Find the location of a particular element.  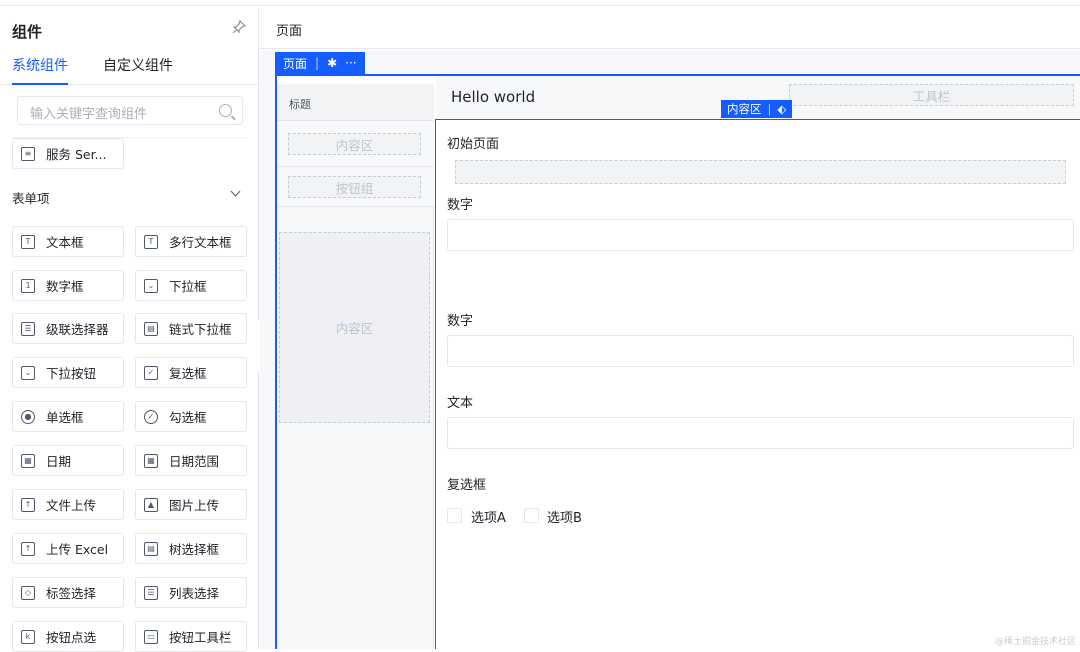

component-item: ▭ 按钮工具栏 is located at coordinates (191, 636).